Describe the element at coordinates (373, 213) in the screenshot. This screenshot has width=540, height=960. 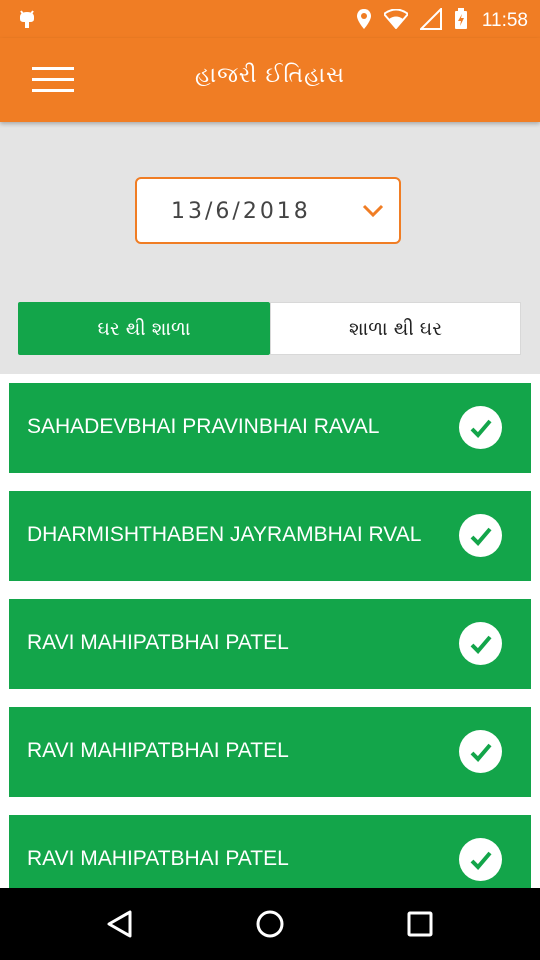
I see `chevron-down-icon` at that location.